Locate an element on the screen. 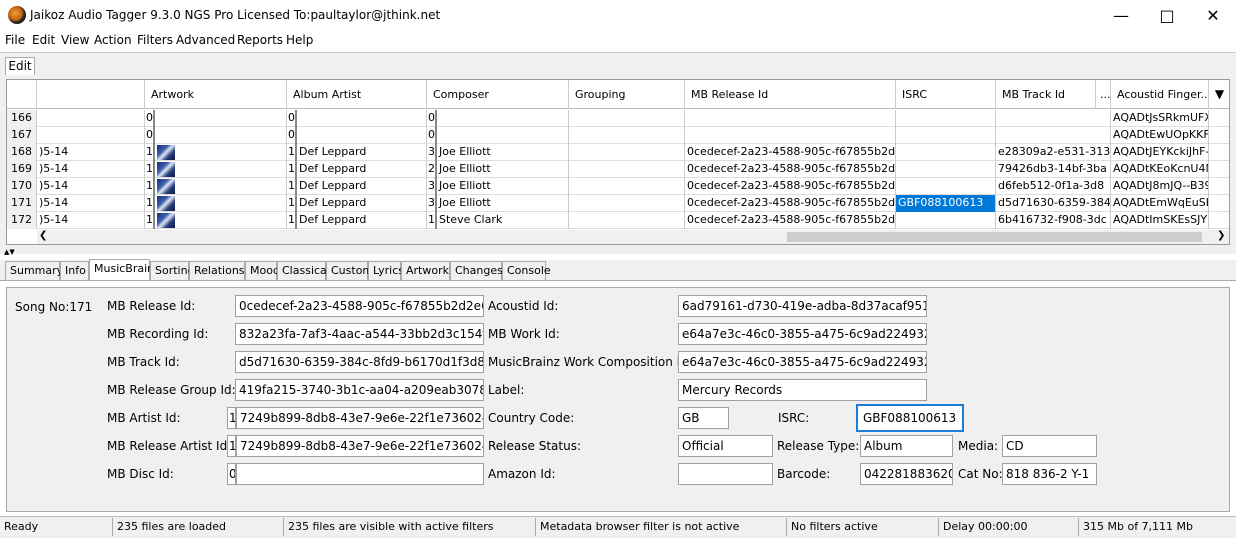 This screenshot has height=538, width=1236. cell-acoustid: AQADtEmWqEuSKIk( is located at coordinates (1160, 203).